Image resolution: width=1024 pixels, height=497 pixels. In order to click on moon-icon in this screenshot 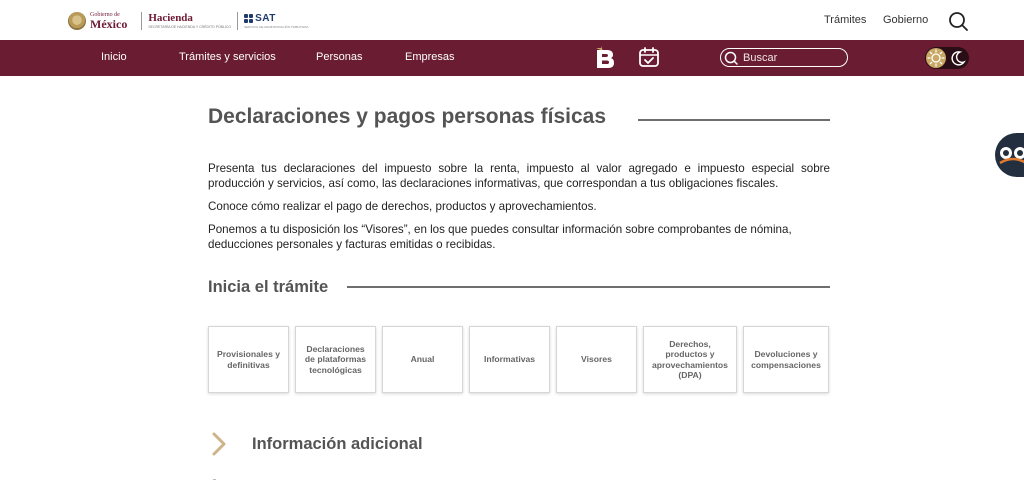, I will do `click(958, 58)`.